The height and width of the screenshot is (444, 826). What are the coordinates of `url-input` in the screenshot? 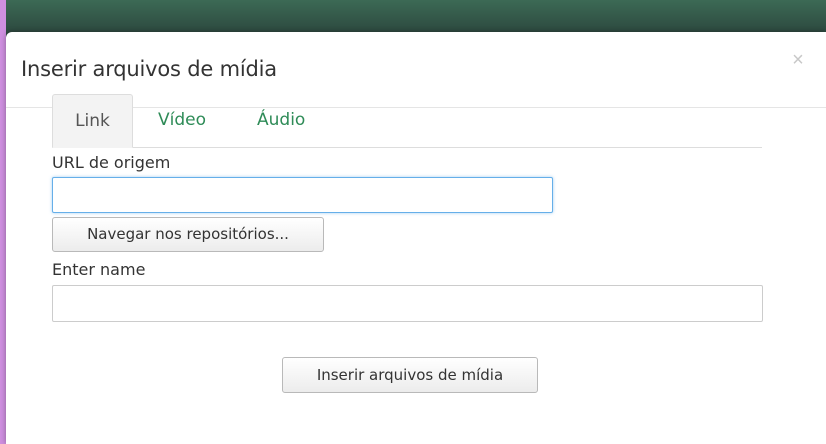 It's located at (302, 195).